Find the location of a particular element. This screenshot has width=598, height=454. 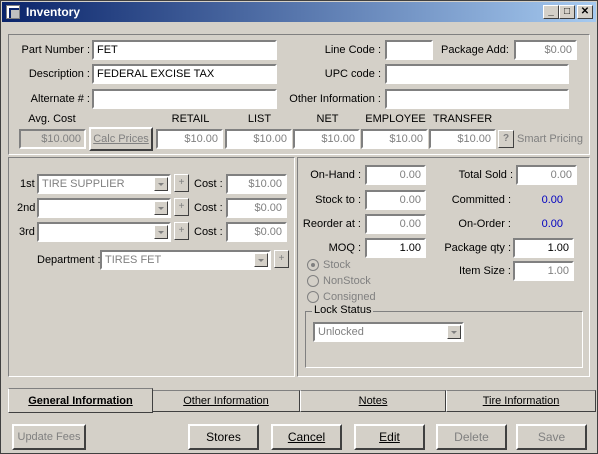

supplier-1-add-button: + is located at coordinates (181, 183).